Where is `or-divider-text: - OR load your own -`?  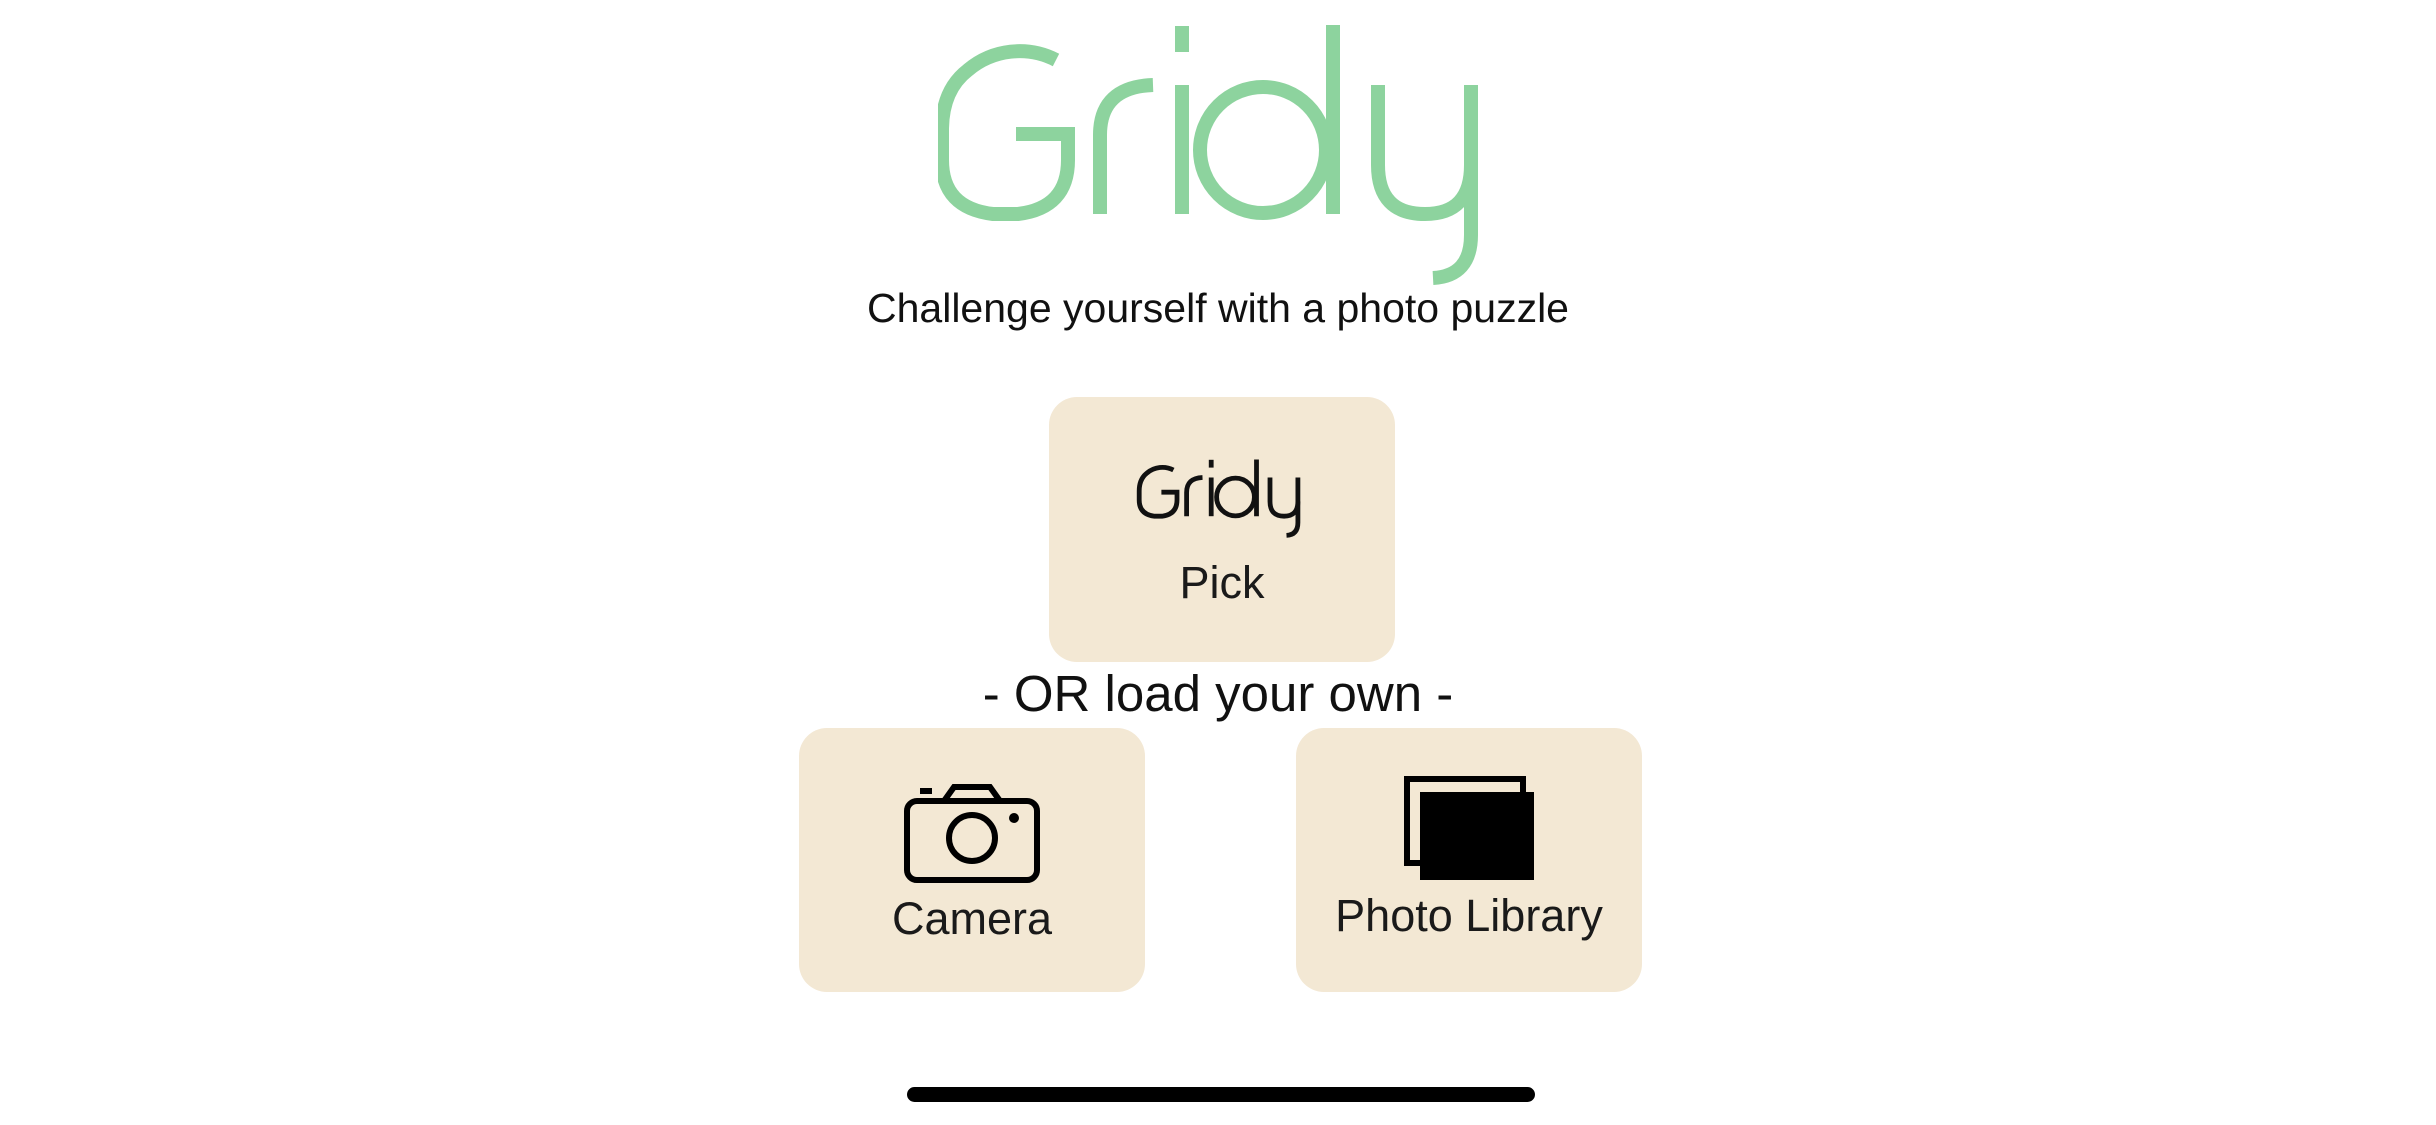 or-divider-text: - OR load your own - is located at coordinates (1218, 693).